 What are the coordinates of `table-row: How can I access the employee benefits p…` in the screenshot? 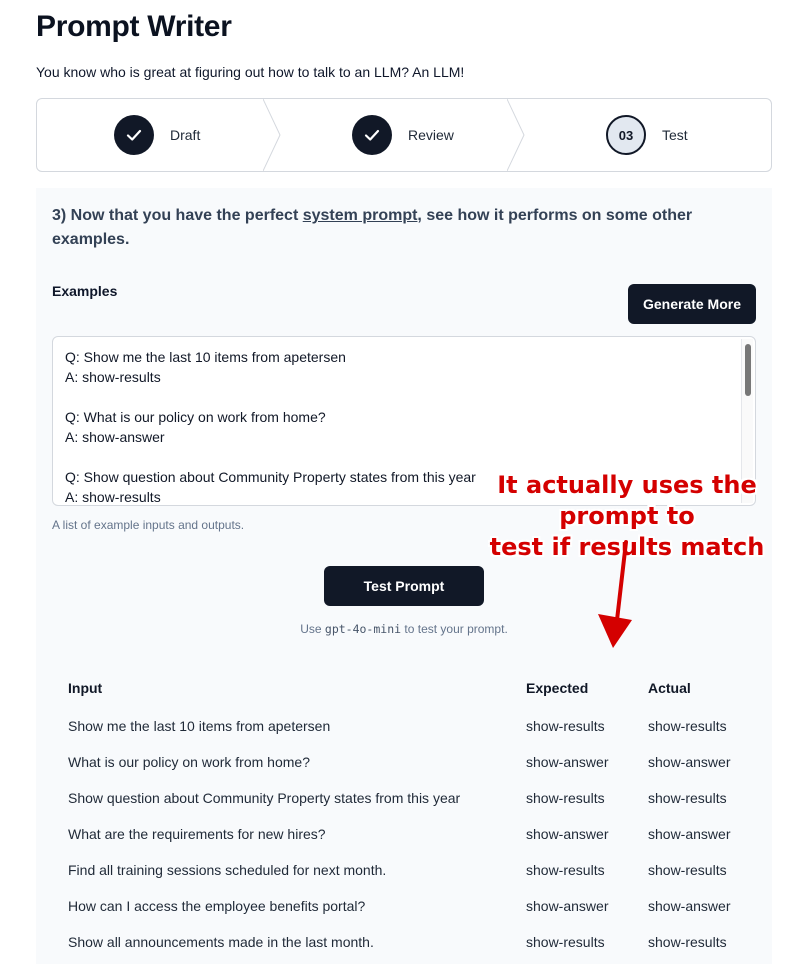 It's located at (404, 906).